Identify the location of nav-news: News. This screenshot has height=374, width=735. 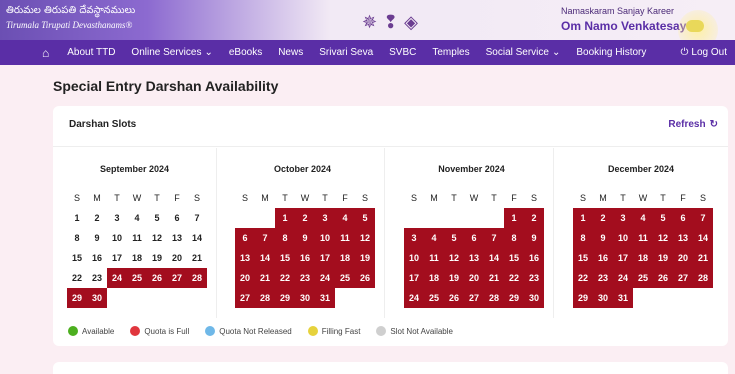
(290, 52).